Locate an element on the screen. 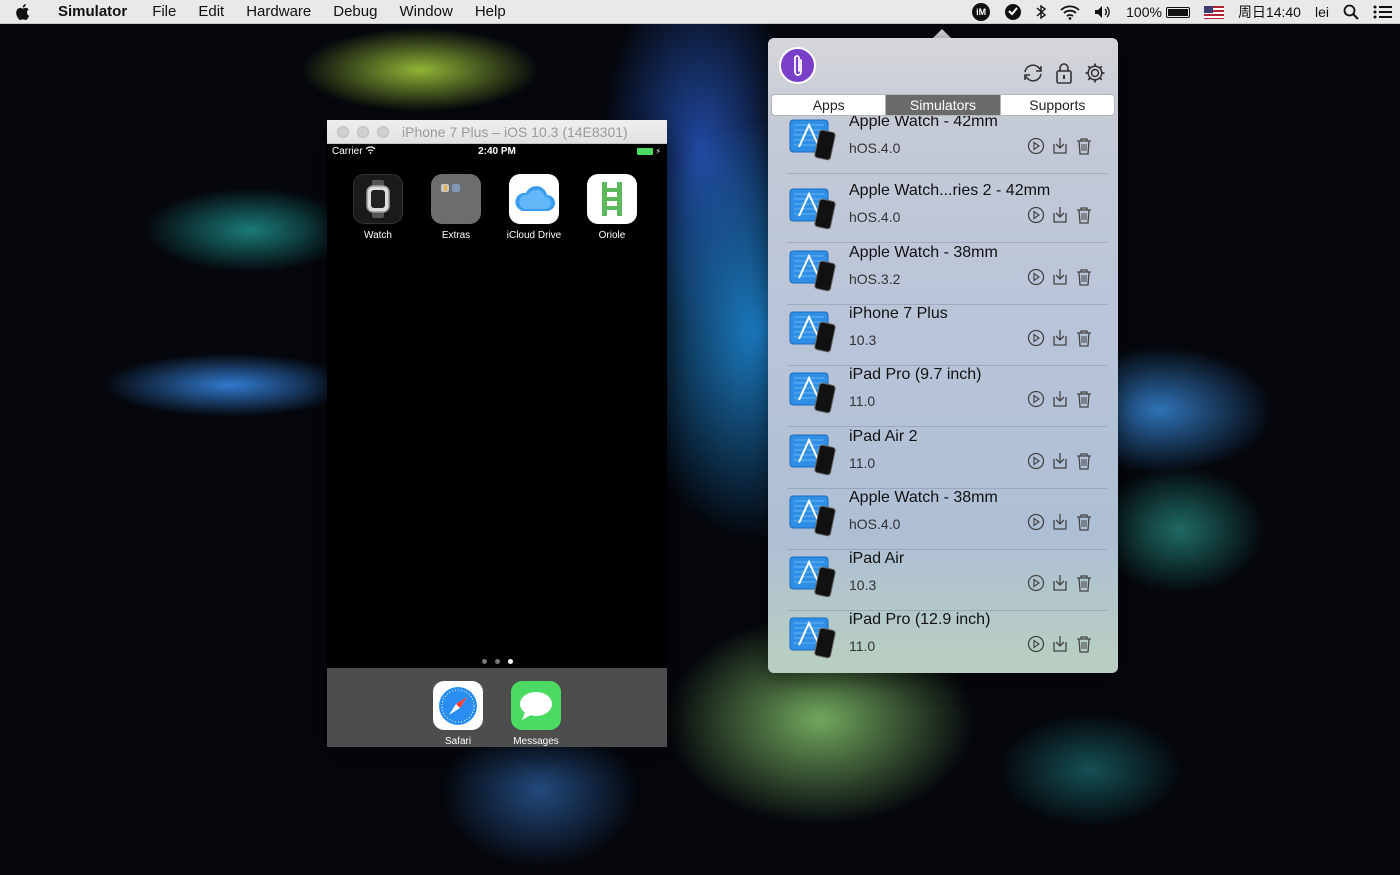 The height and width of the screenshot is (875, 1400). ios-battery-icon: ⚡ is located at coordinates (649, 151).